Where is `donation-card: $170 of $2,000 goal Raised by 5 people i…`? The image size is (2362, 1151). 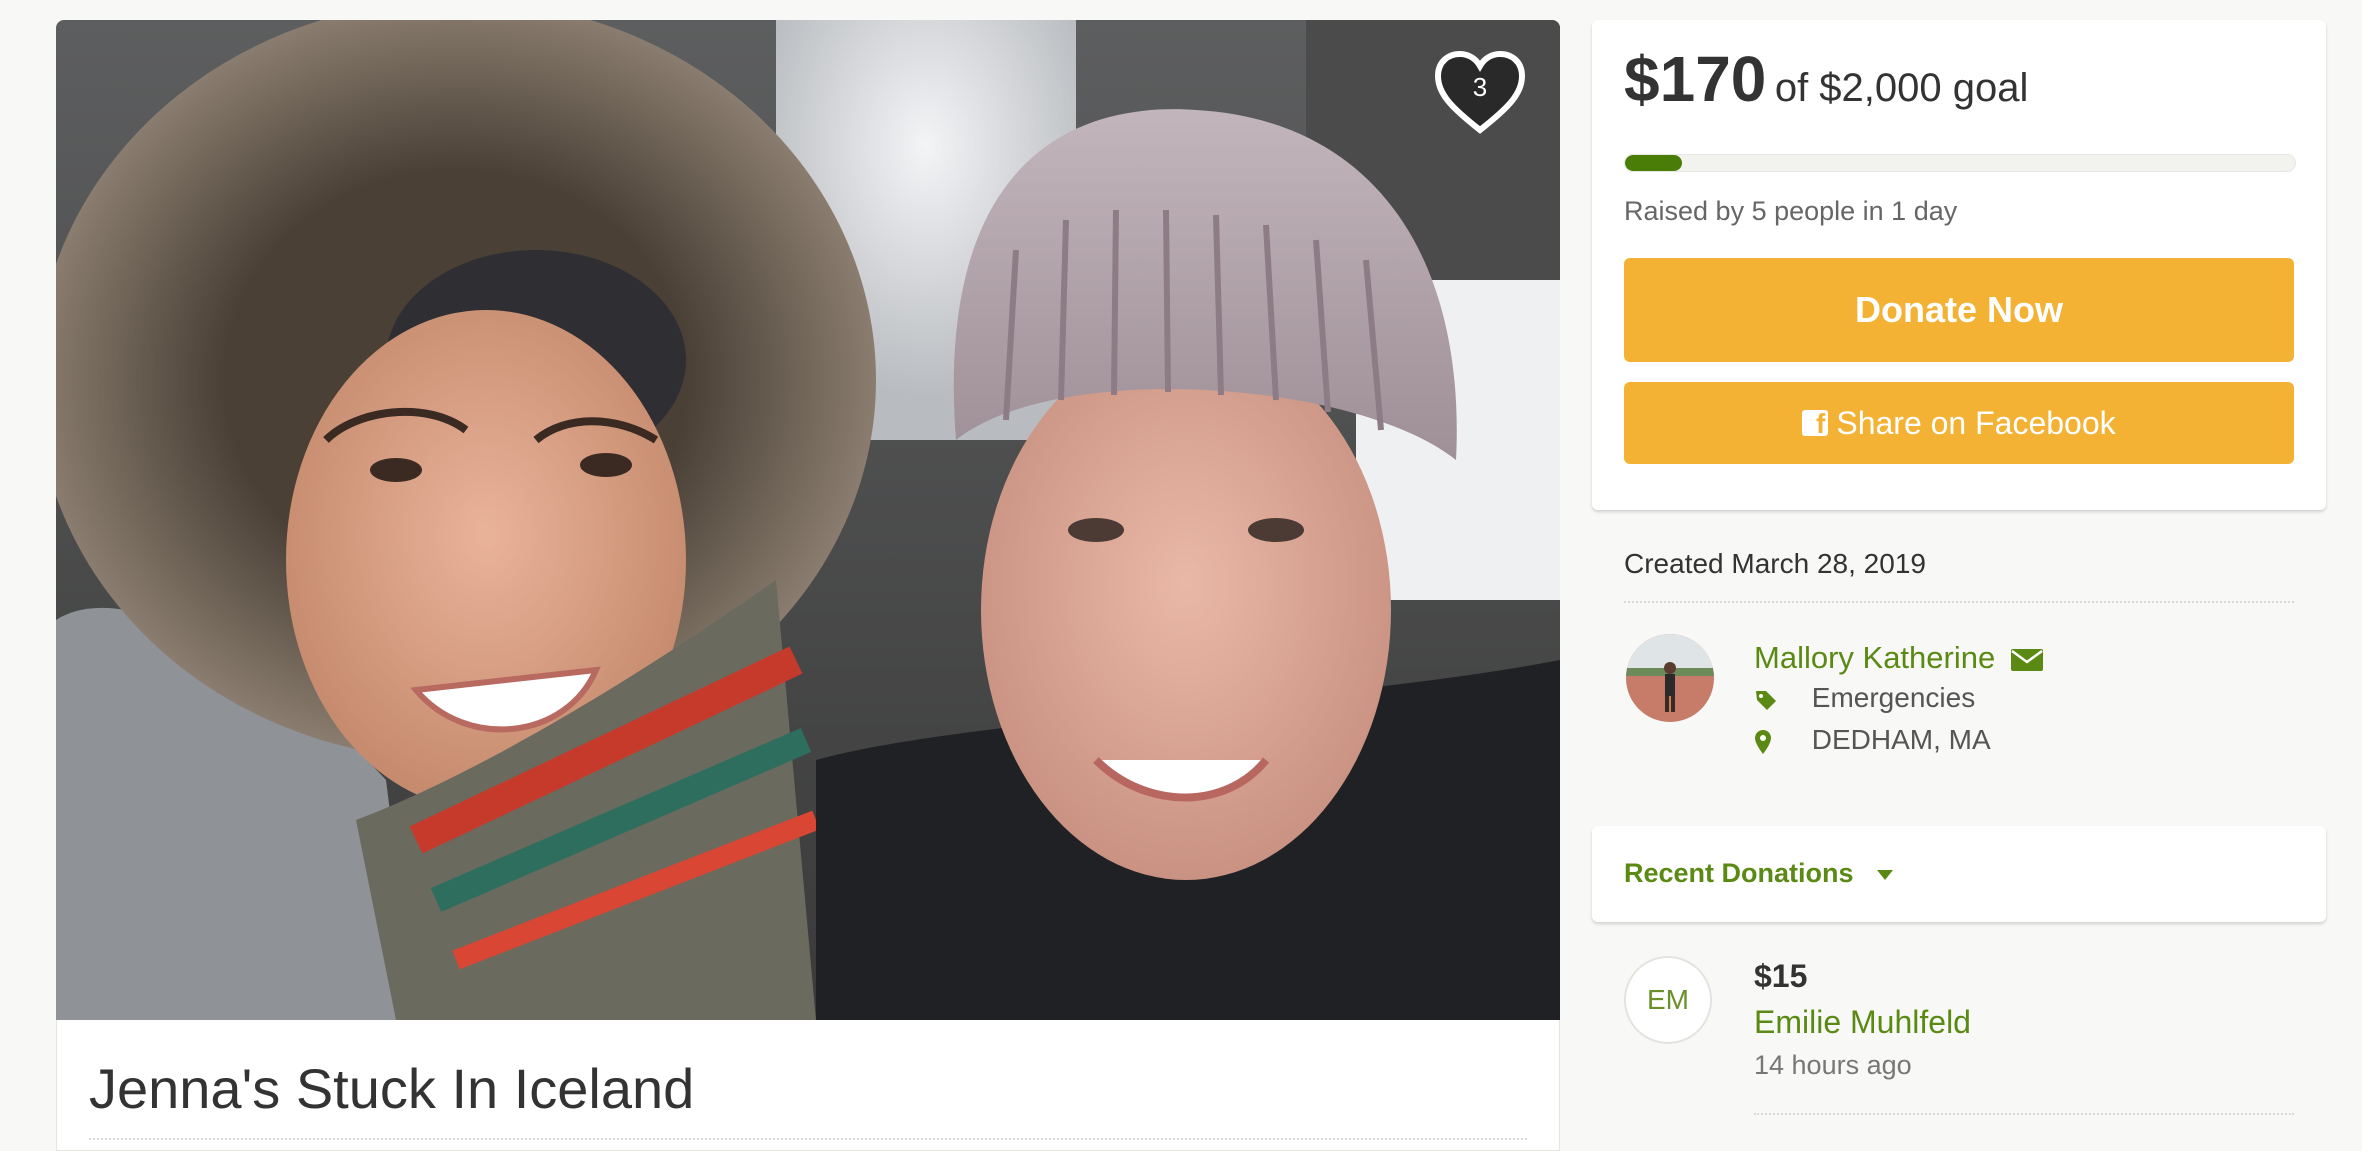 donation-card: $170 of $2,000 goal Raised by 5 people i… is located at coordinates (1959, 265).